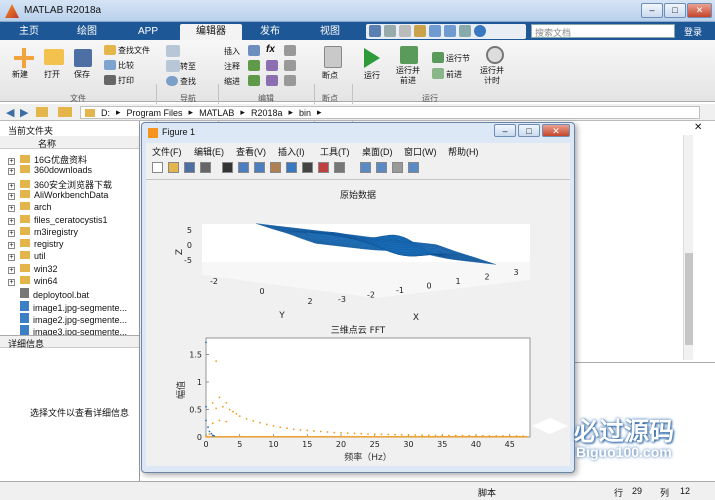 Image resolution: width=715 pixels, height=500 pixels. Describe the element at coordinates (173, 167) in the screenshot. I see `open-file-icon` at that location.